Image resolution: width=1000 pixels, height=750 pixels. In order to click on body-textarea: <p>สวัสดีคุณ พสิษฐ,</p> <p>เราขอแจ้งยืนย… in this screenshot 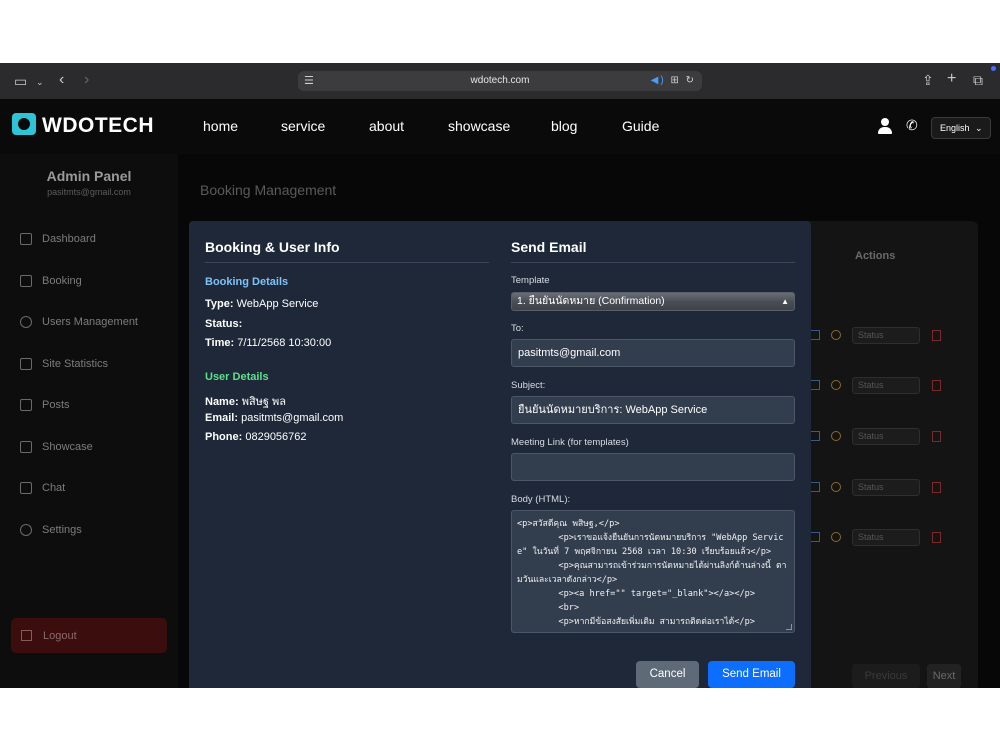, I will do `click(653, 571)`.